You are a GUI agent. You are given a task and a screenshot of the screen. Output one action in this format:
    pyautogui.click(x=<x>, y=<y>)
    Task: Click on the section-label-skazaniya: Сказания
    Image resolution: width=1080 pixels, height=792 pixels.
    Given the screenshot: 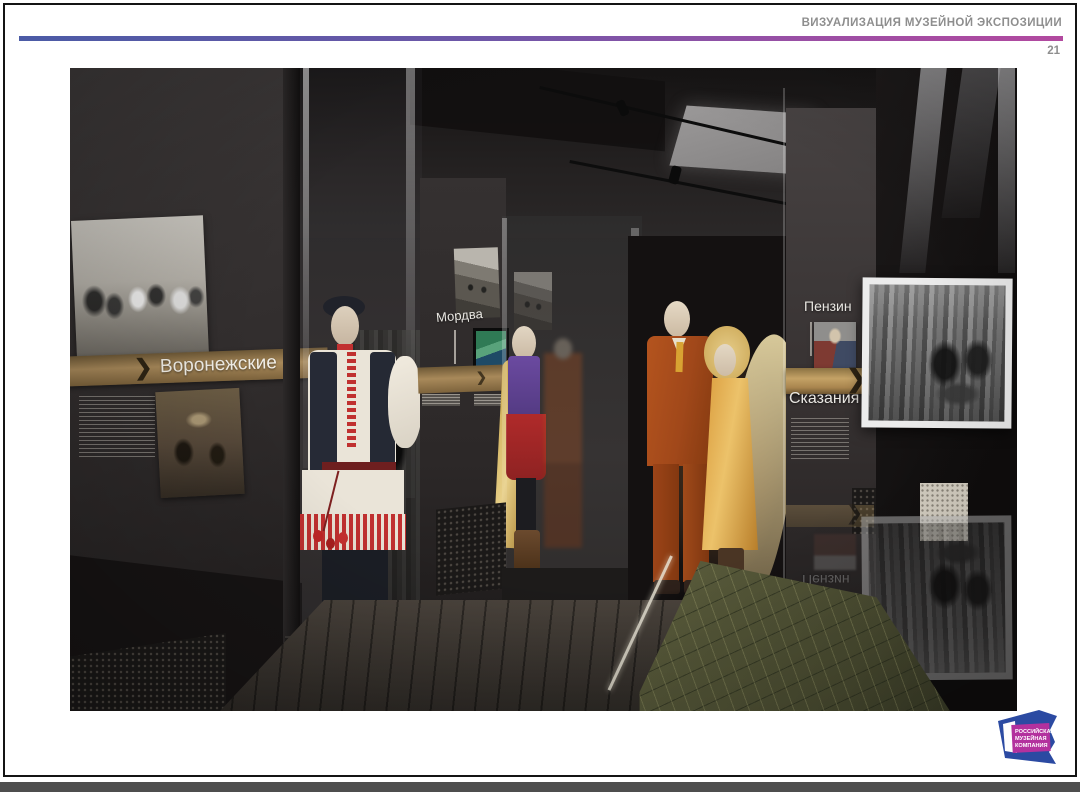 What is the action you would take?
    pyautogui.click(x=824, y=398)
    